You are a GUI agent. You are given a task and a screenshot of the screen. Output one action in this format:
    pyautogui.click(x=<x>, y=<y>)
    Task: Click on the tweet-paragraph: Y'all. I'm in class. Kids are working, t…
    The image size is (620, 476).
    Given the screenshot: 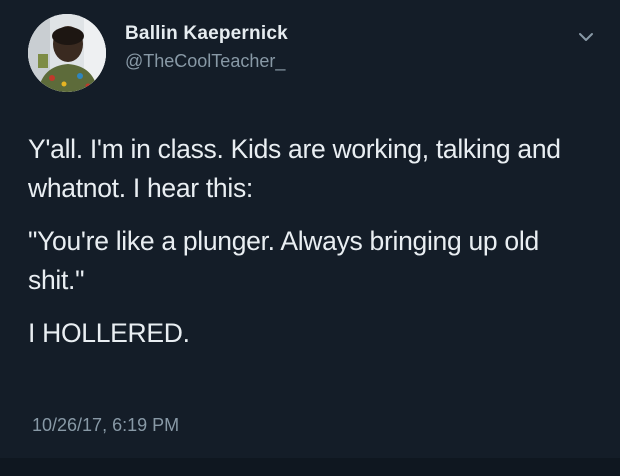 What is the action you would take?
    pyautogui.click(x=294, y=168)
    